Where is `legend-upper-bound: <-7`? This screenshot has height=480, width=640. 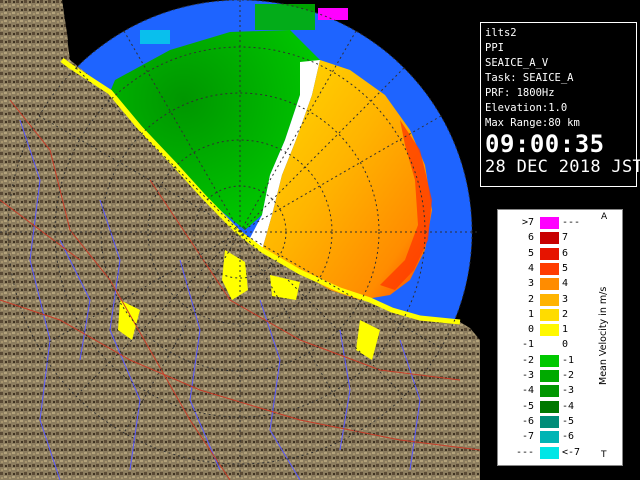 legend-upper-bound: <-7 is located at coordinates (571, 452).